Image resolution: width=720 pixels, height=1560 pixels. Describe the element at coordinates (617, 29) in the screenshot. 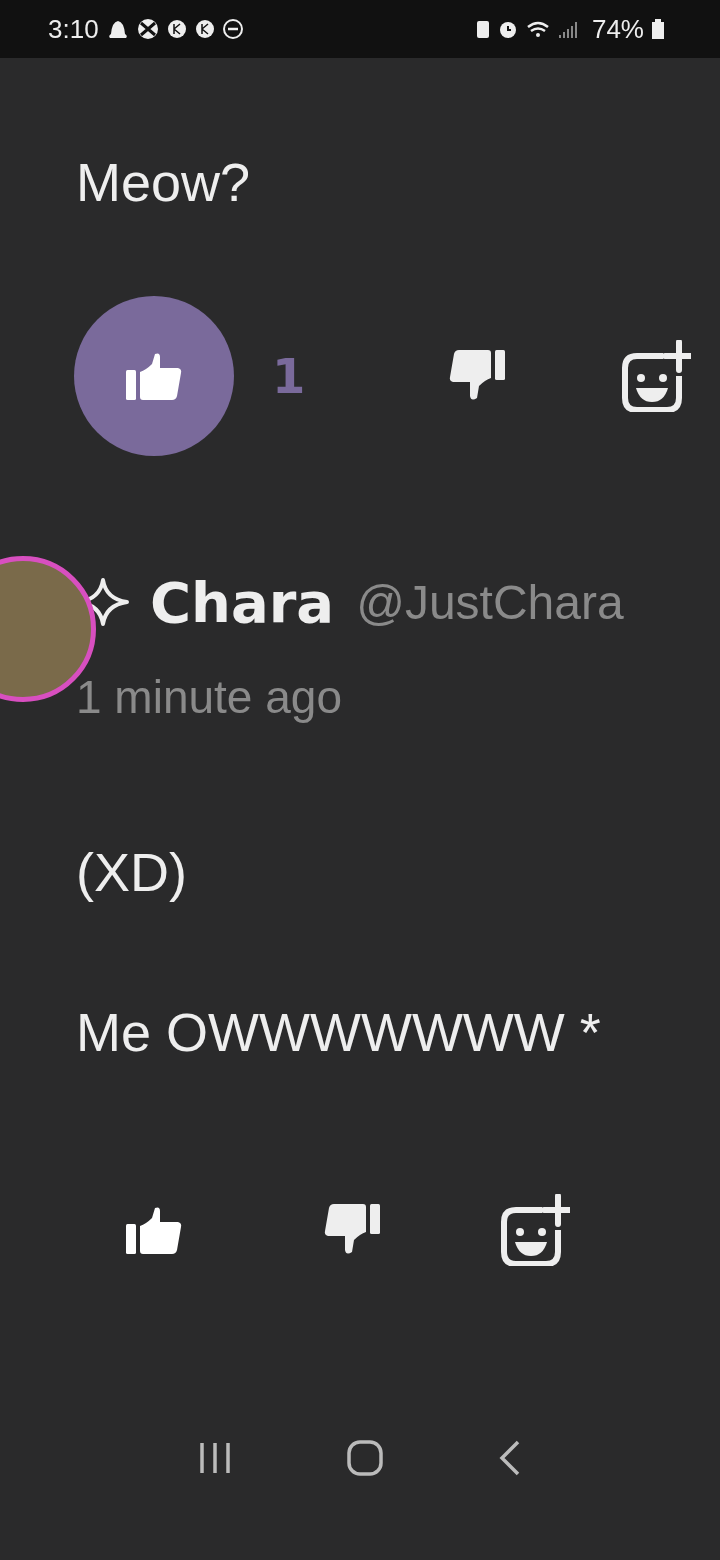

I see `battery-level: 74%` at that location.